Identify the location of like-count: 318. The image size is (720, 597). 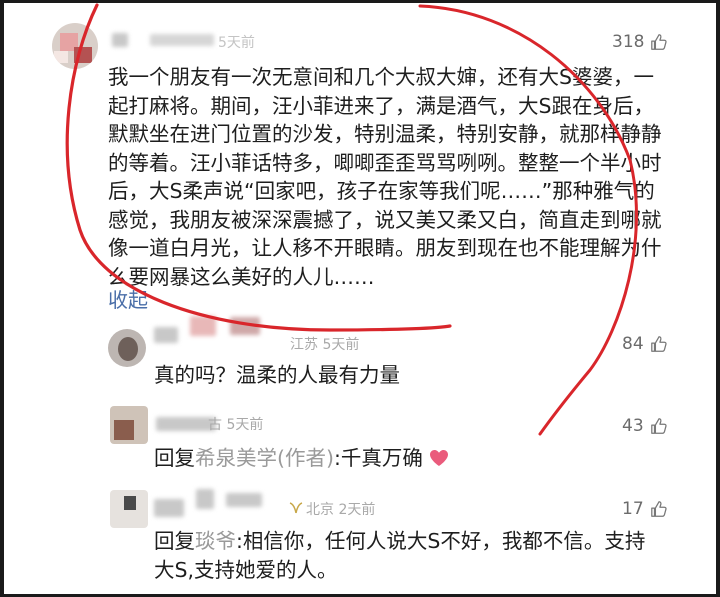
(628, 42).